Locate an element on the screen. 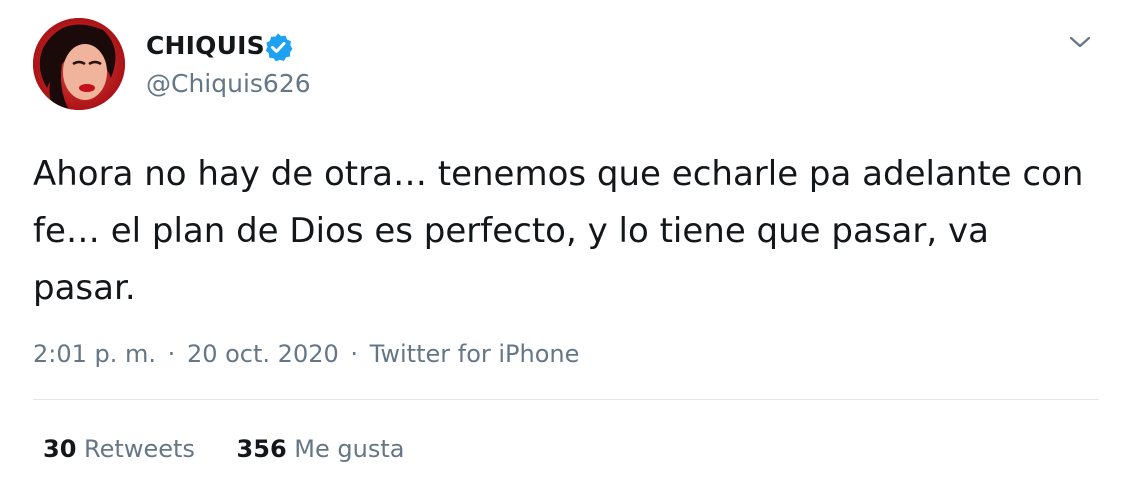  retweets-stat: 30 Retweets is located at coordinates (119, 449).